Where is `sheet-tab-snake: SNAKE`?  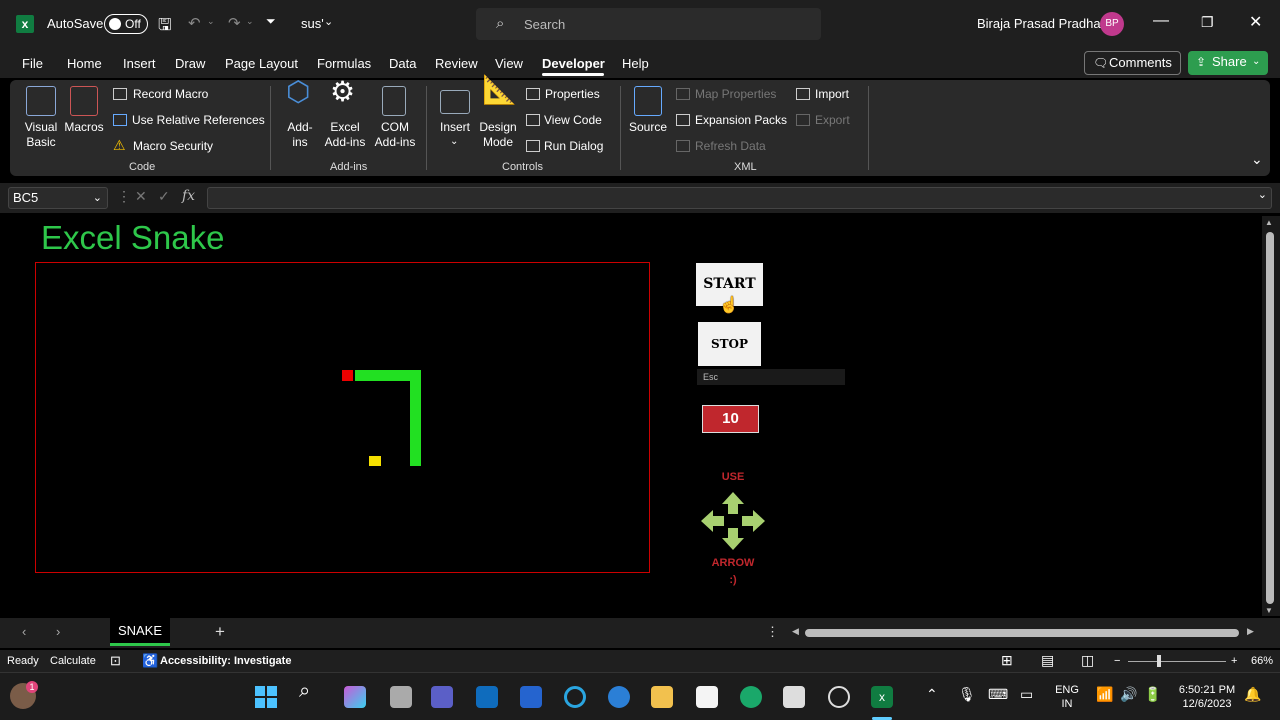 sheet-tab-snake: SNAKE is located at coordinates (140, 632).